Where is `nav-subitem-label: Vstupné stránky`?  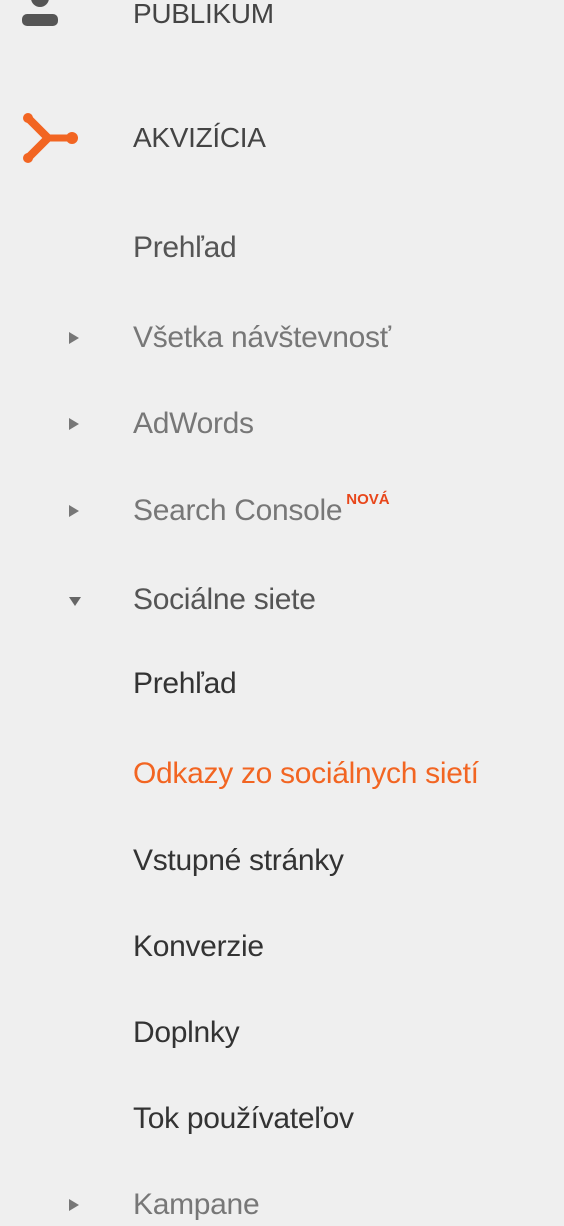
nav-subitem-label: Vstupné stránky is located at coordinates (238, 860).